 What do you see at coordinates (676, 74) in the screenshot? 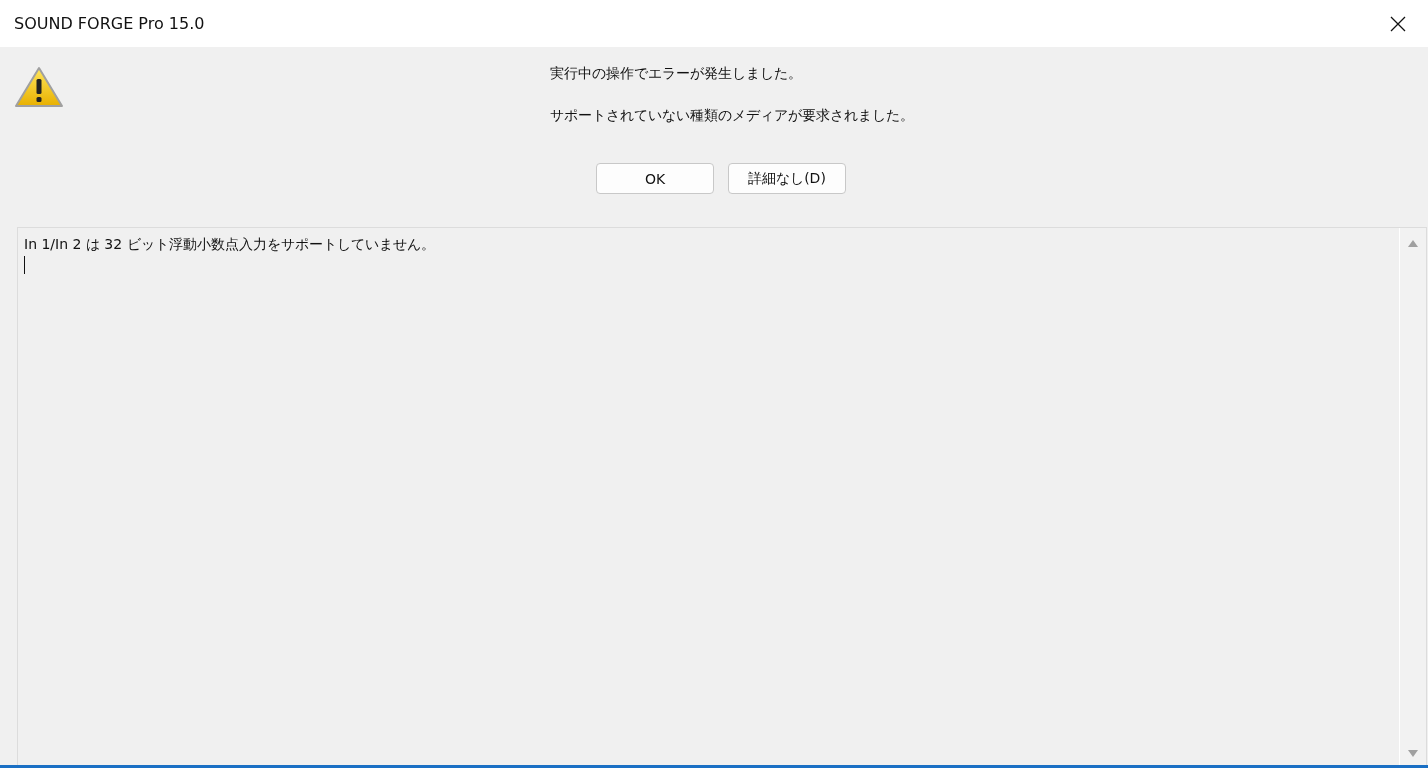
I see `error-message: 実行中の操作でエラーが発生しました。` at bounding box center [676, 74].